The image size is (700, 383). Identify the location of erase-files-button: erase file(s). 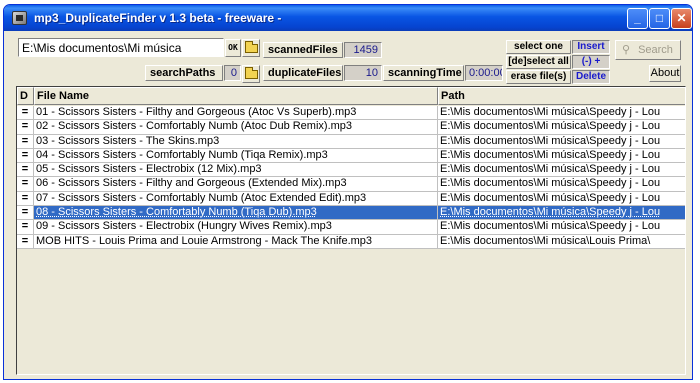
(538, 77).